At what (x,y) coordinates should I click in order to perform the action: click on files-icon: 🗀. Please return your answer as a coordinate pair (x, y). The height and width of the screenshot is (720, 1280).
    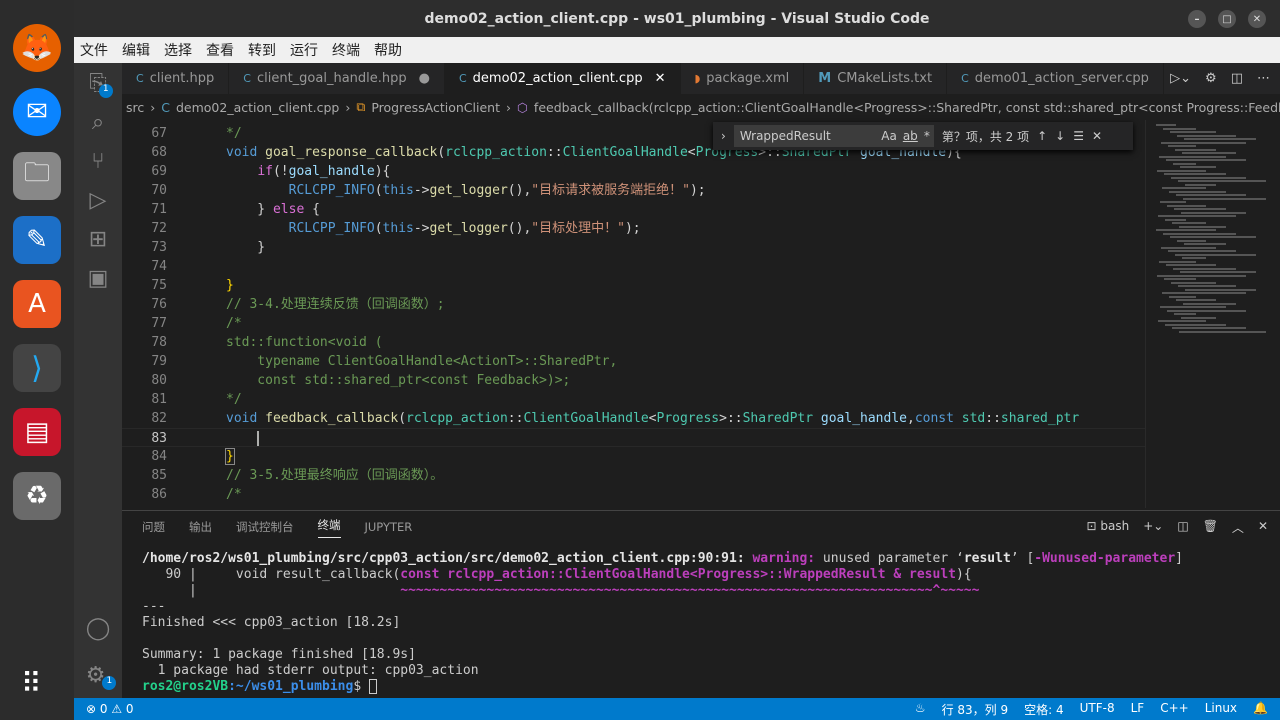
    Looking at the image, I should click on (37, 176).